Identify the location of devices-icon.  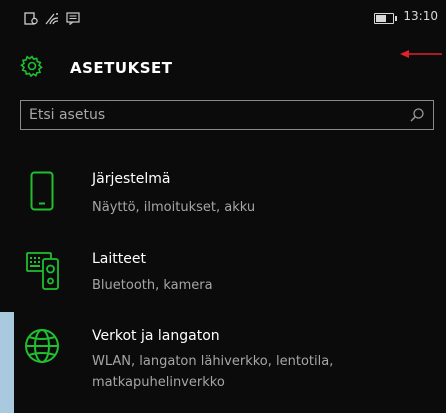
(43, 272).